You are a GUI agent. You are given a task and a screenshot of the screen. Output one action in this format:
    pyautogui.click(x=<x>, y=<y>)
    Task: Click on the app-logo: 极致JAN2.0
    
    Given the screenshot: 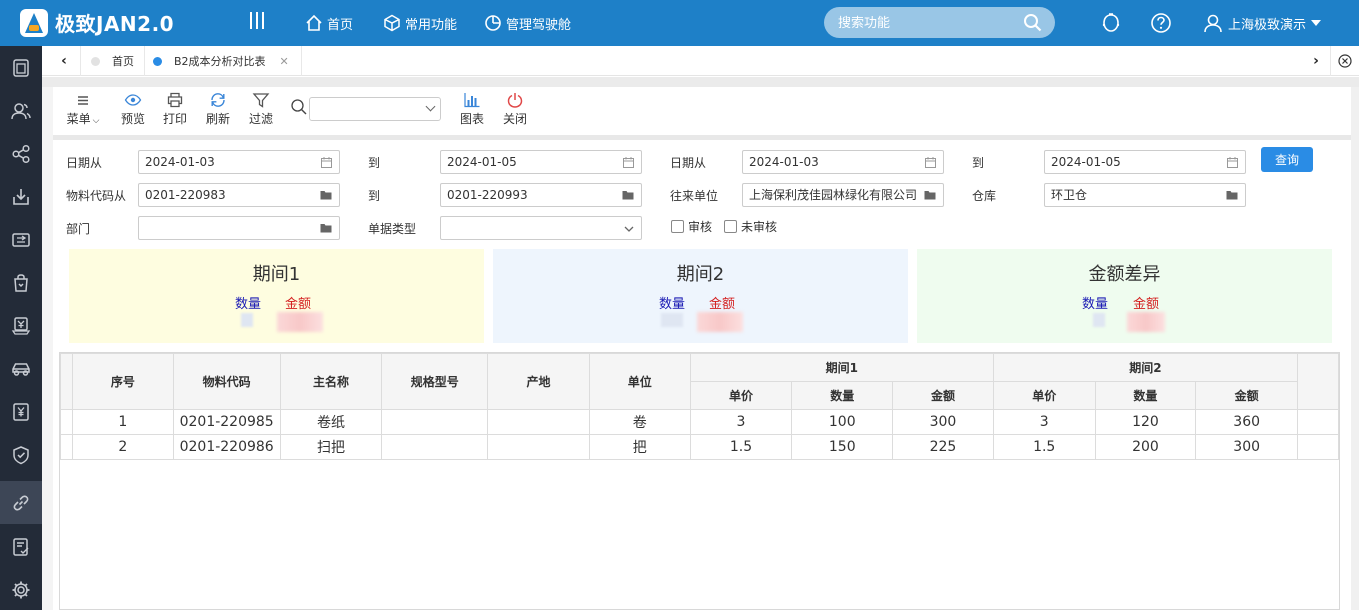 What is the action you would take?
    pyautogui.click(x=97, y=22)
    